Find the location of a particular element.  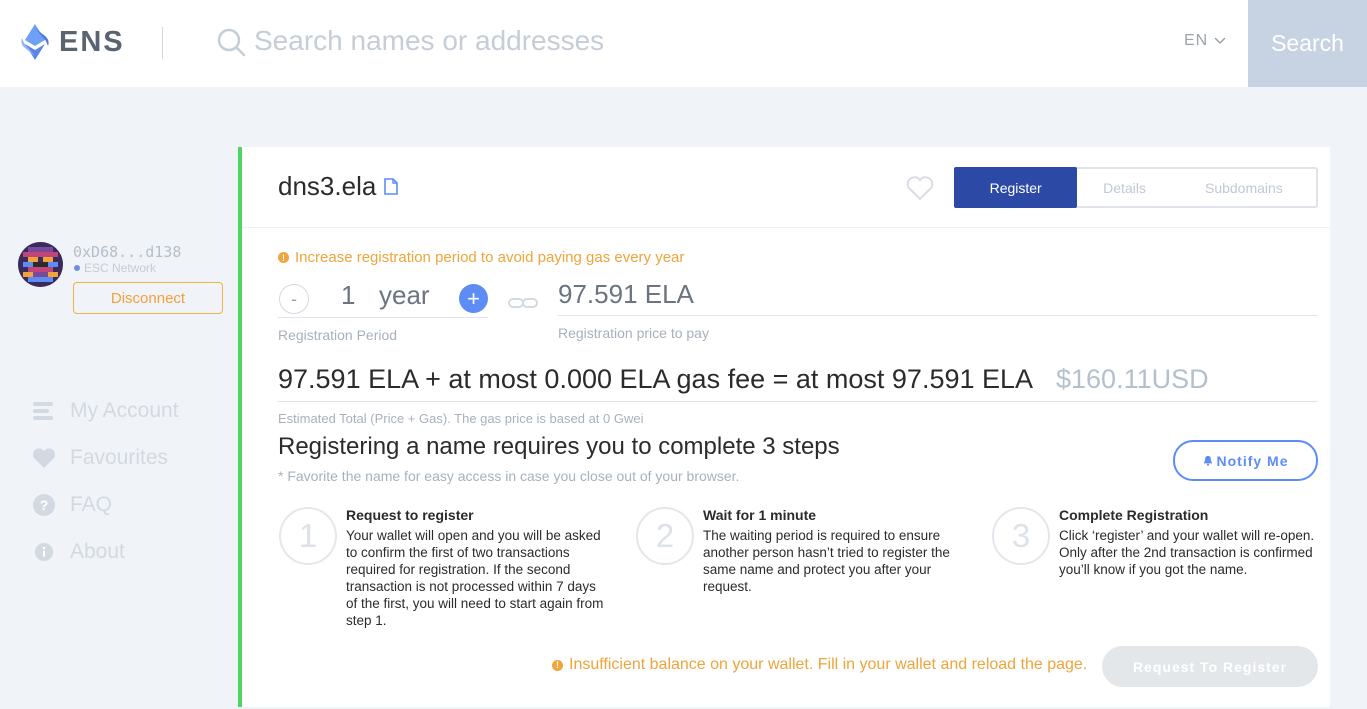

notify-me-button: Notify Me is located at coordinates (1245, 460).